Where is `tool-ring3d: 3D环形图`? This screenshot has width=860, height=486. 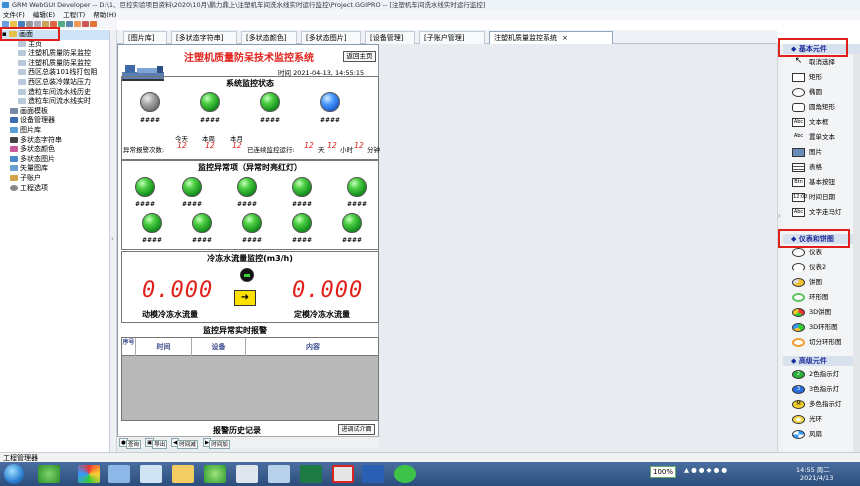
tool-ring3d: 3D环形图 is located at coordinates (821, 327).